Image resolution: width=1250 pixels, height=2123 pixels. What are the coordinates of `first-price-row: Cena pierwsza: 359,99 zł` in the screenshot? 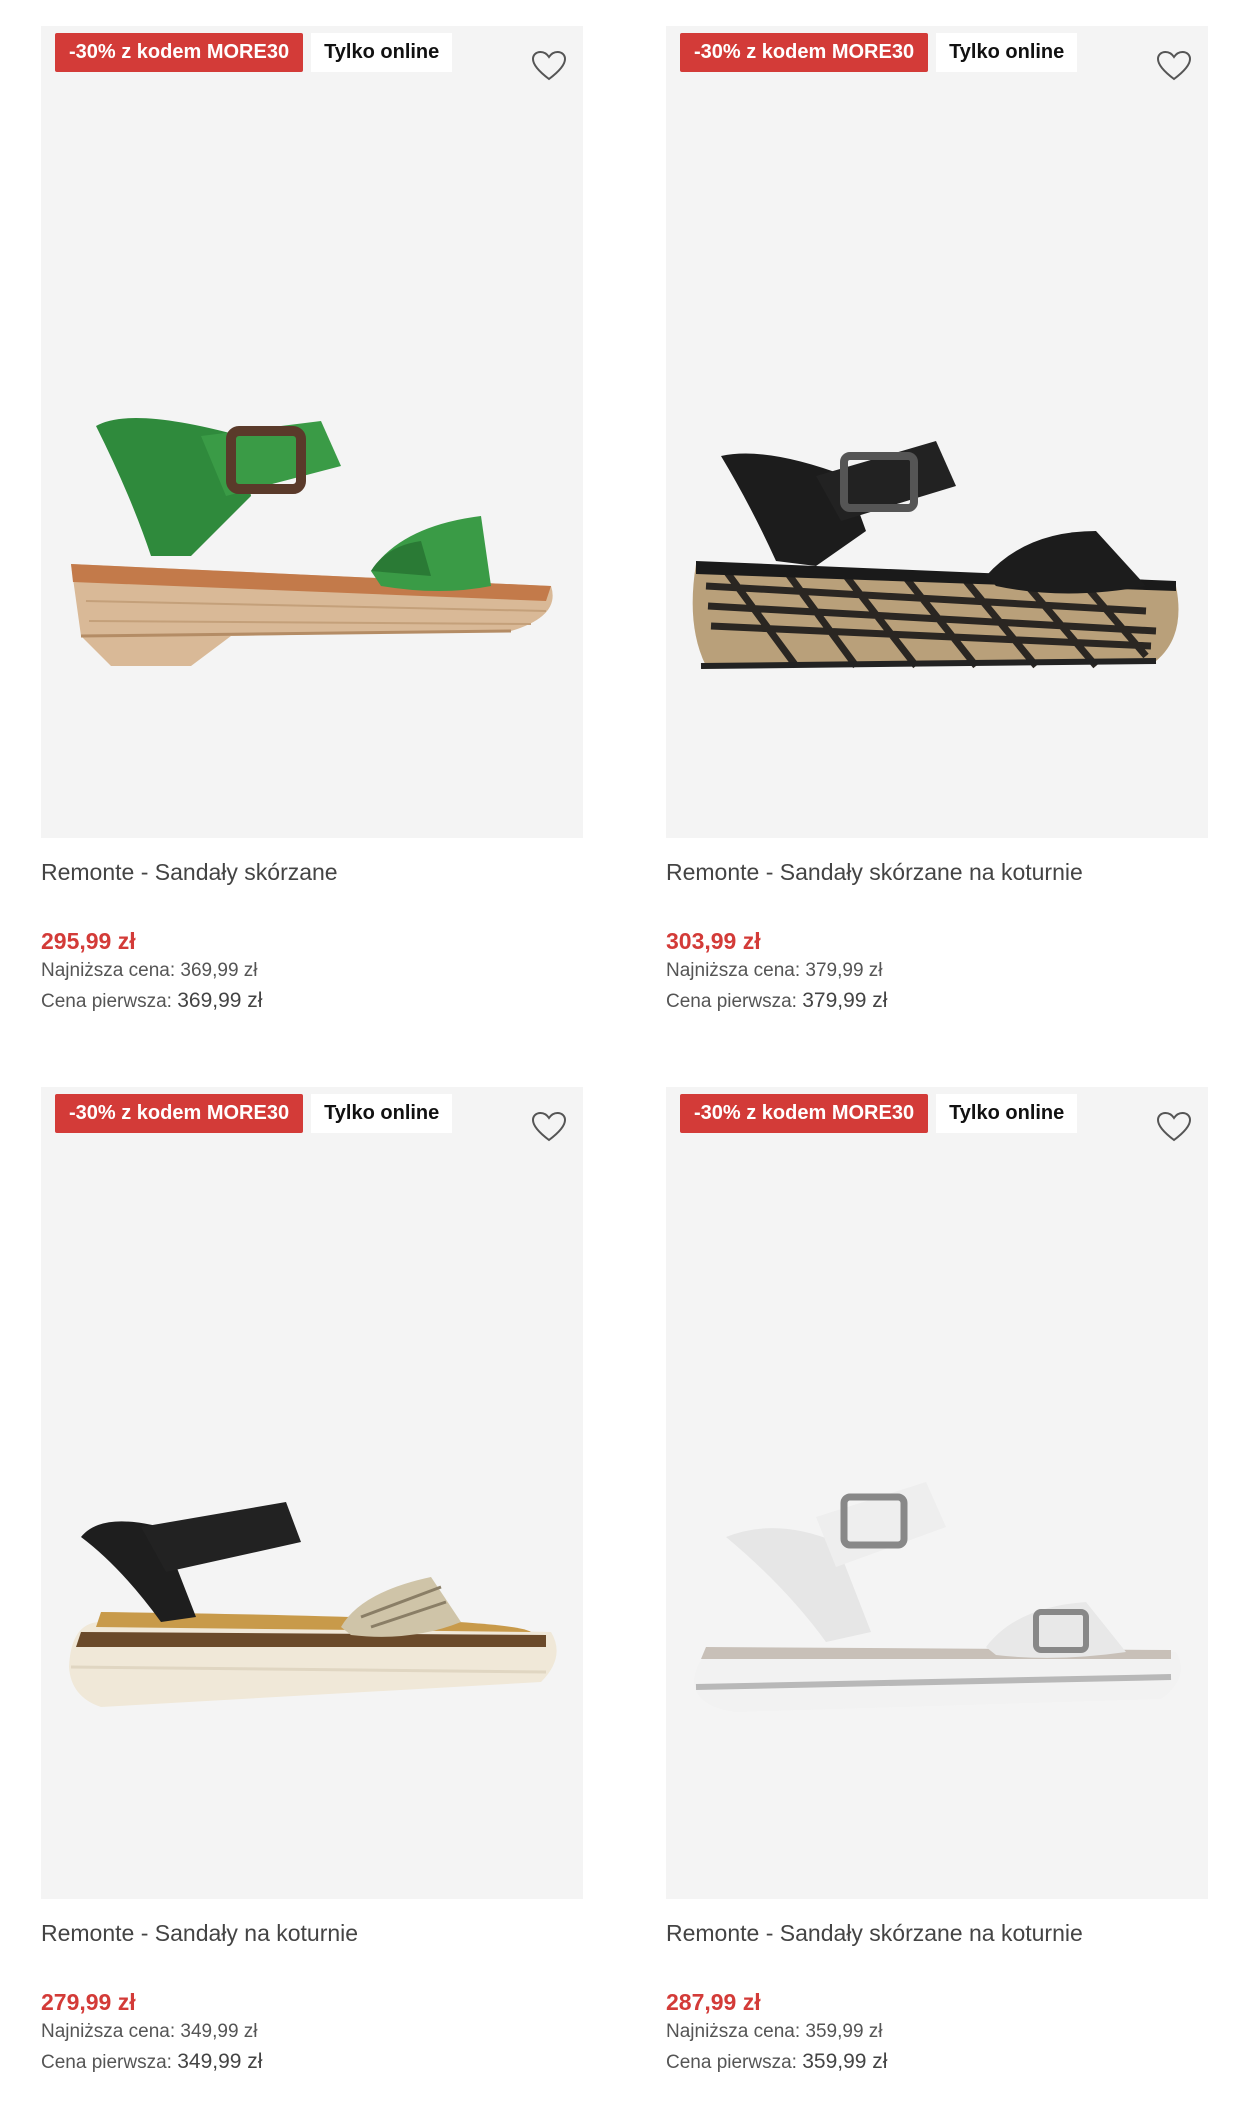 It's located at (937, 2062).